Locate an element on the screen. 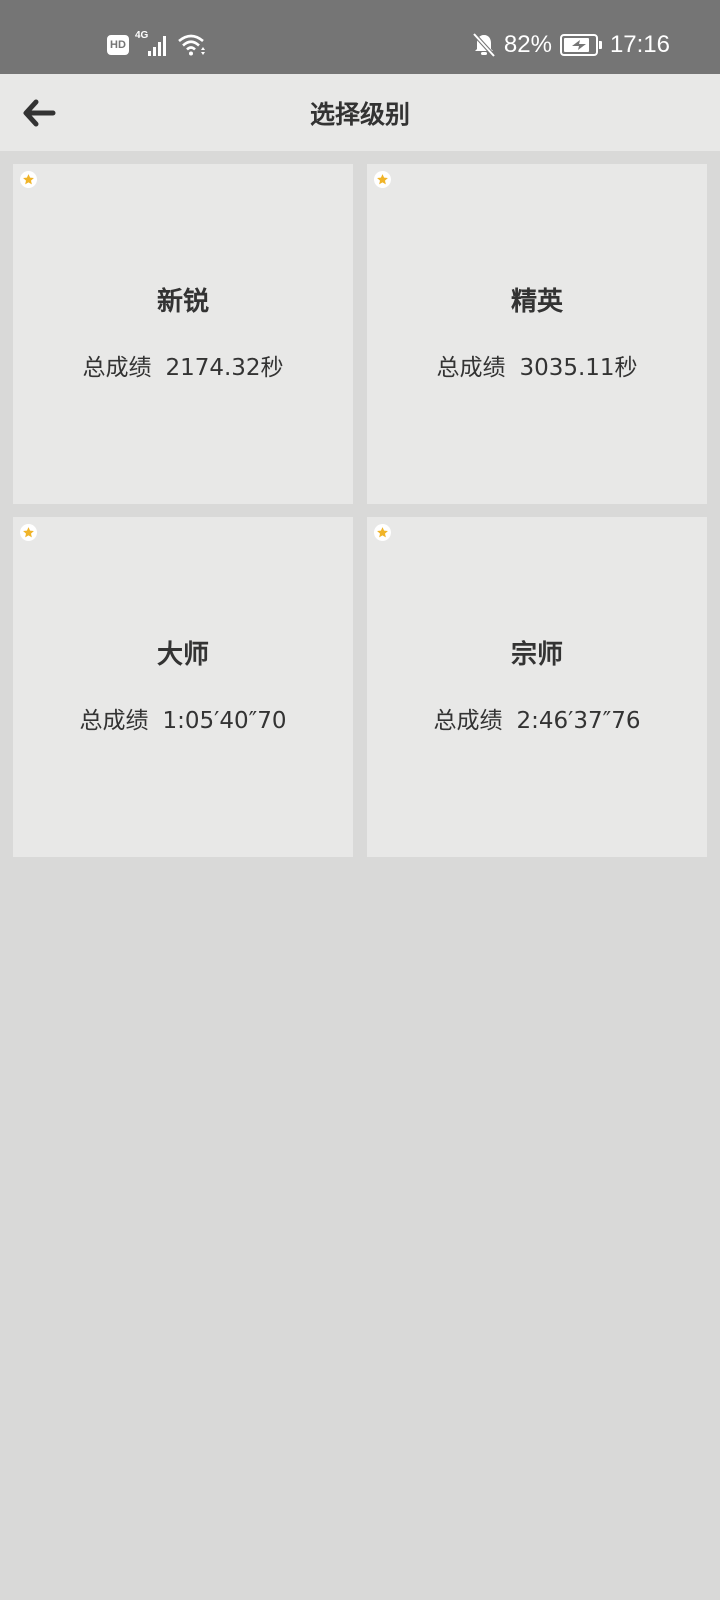 The height and width of the screenshot is (1600, 720). level-name: 新锐 is located at coordinates (182, 301).